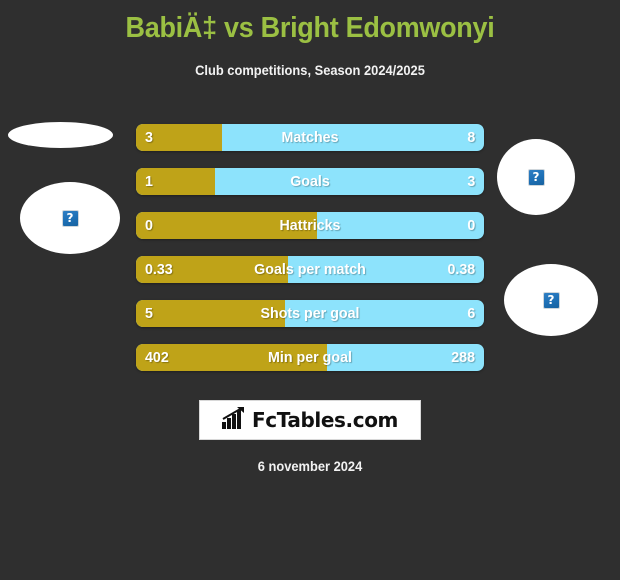 This screenshot has height=580, width=620. Describe the element at coordinates (310, 466) in the screenshot. I see `report-date: 6 november 2024` at that location.